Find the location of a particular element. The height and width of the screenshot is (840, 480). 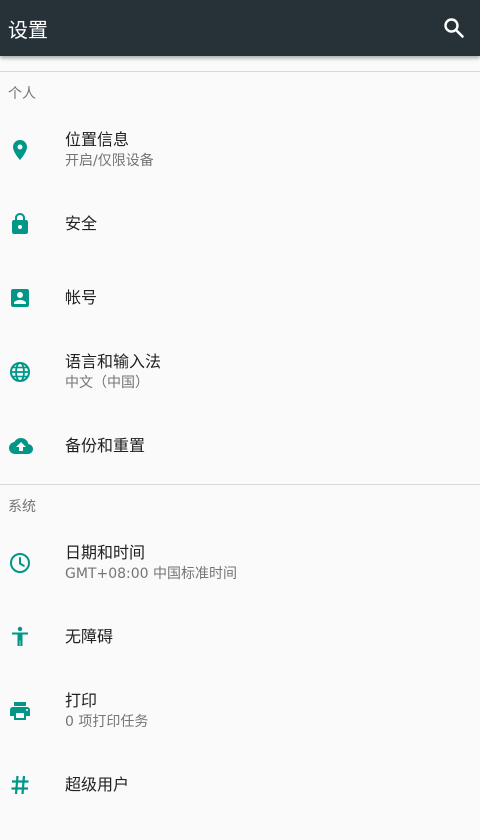

location-pin-icon is located at coordinates (20, 150).